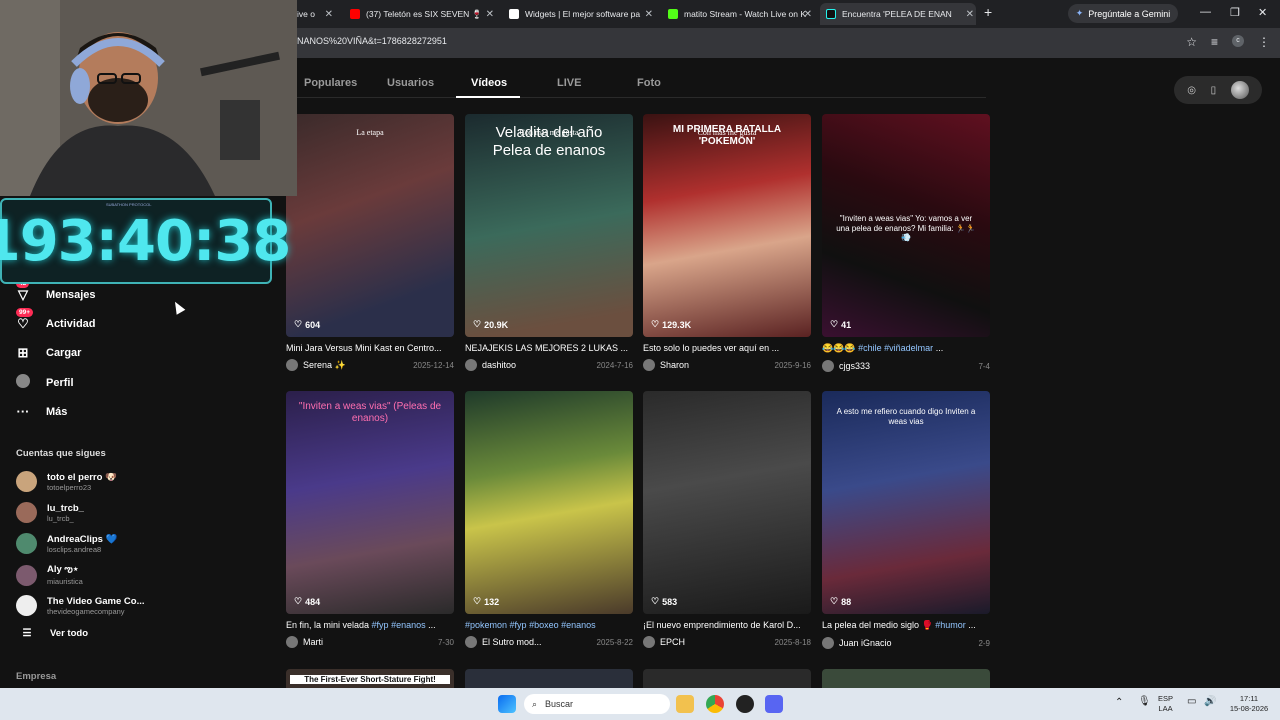 This screenshot has height=720, width=1280. What do you see at coordinates (1191, 702) in the screenshot?
I see `network-icon: ▭` at bounding box center [1191, 702].